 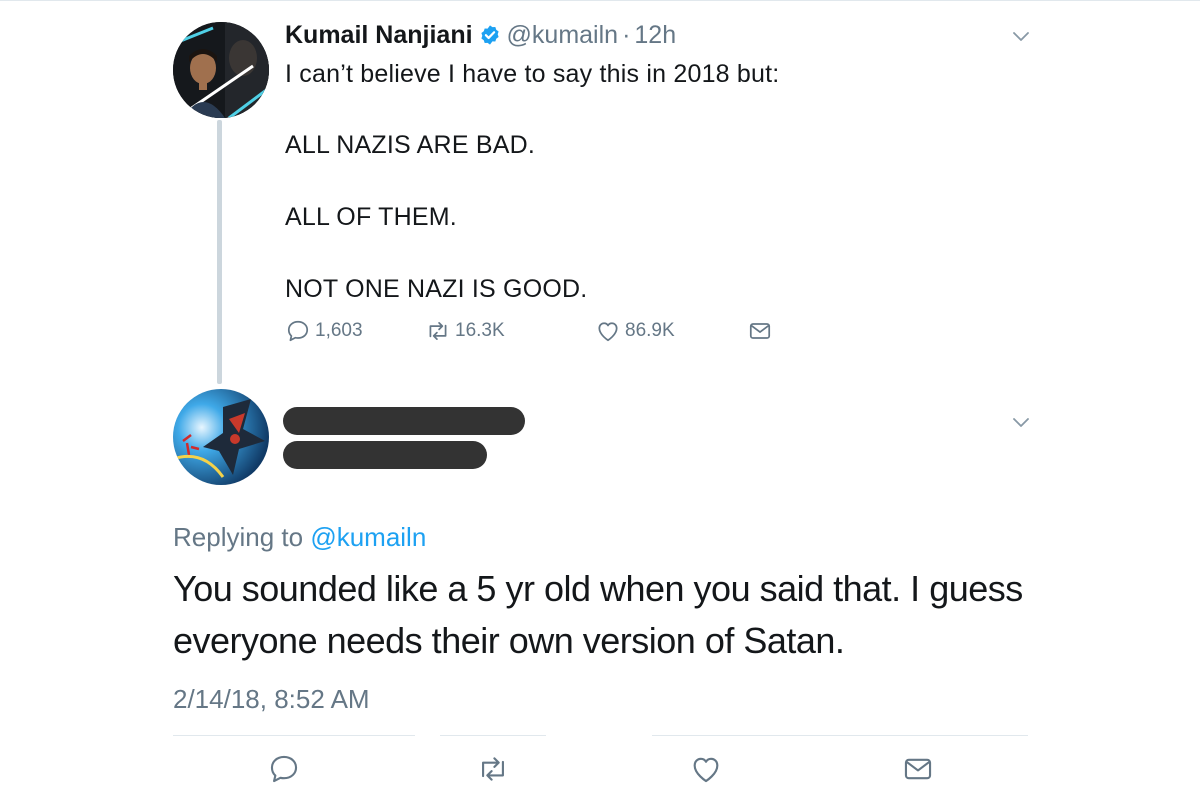 I want to click on avatar-photo, so click(x=221, y=70).